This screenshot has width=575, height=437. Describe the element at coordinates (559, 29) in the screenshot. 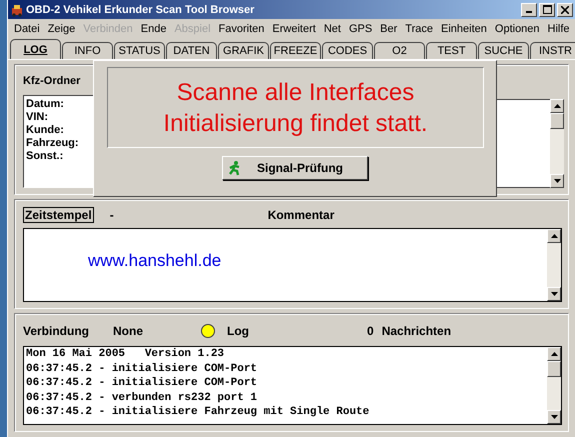

I see `menu-item: Hilfe` at that location.